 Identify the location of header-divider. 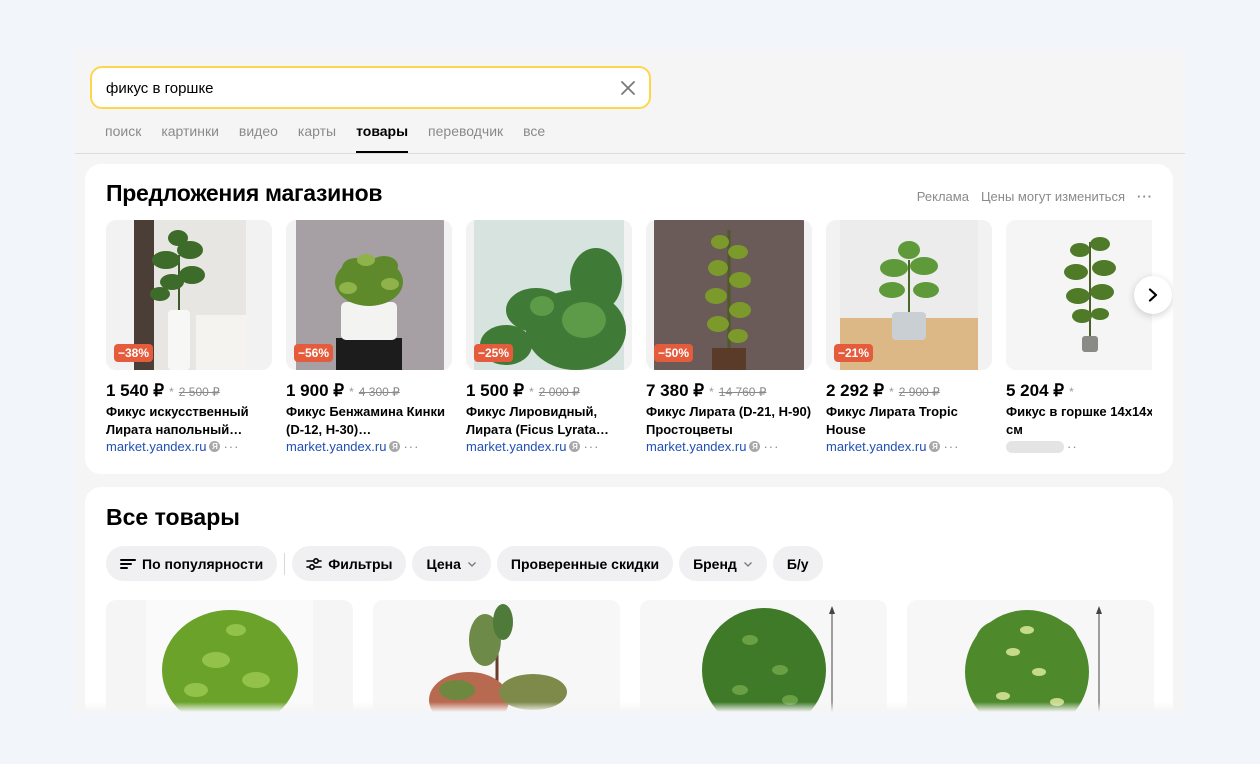
(630, 153).